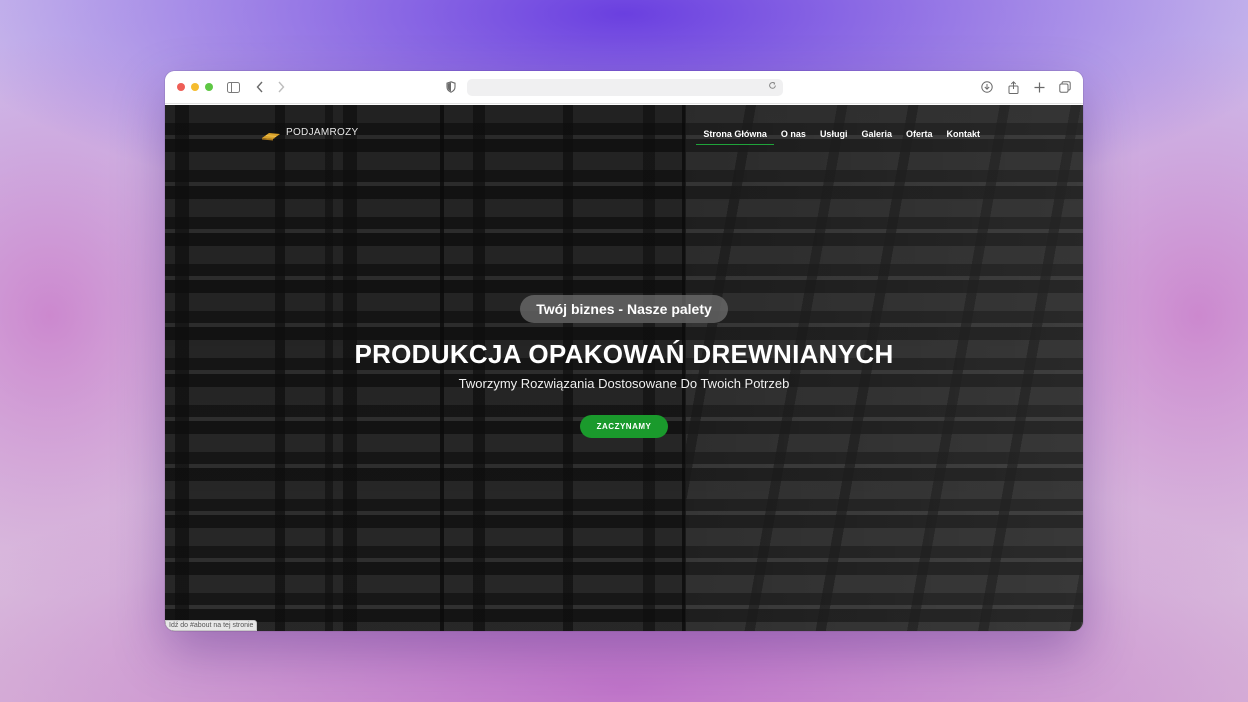 This screenshot has height=702, width=1248. Describe the element at coordinates (876, 137) in the screenshot. I see `nav-item-galeria: Galeria` at that location.